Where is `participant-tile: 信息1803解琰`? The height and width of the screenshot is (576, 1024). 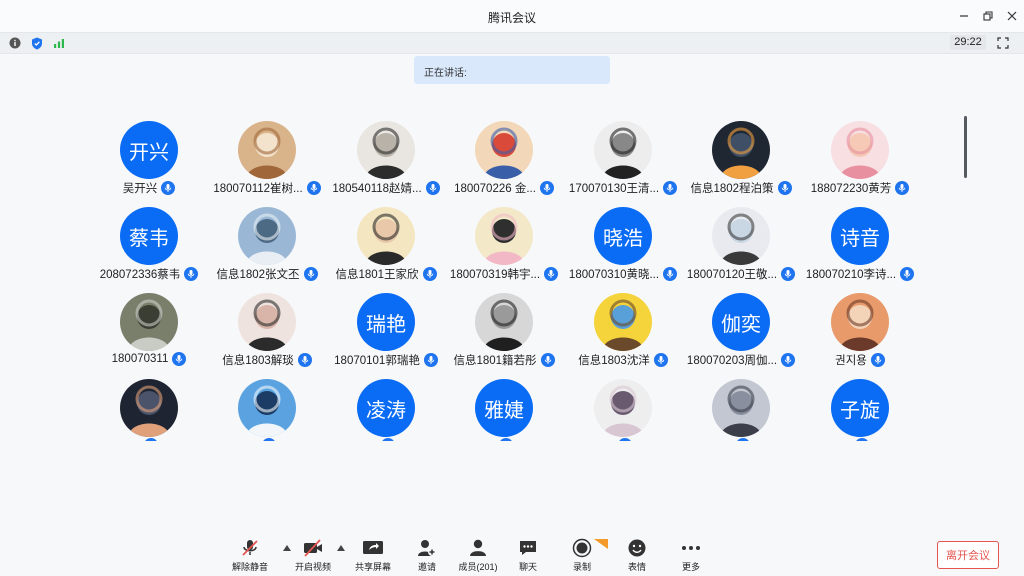
participant-tile: 信息1803解琰 is located at coordinates (267, 330).